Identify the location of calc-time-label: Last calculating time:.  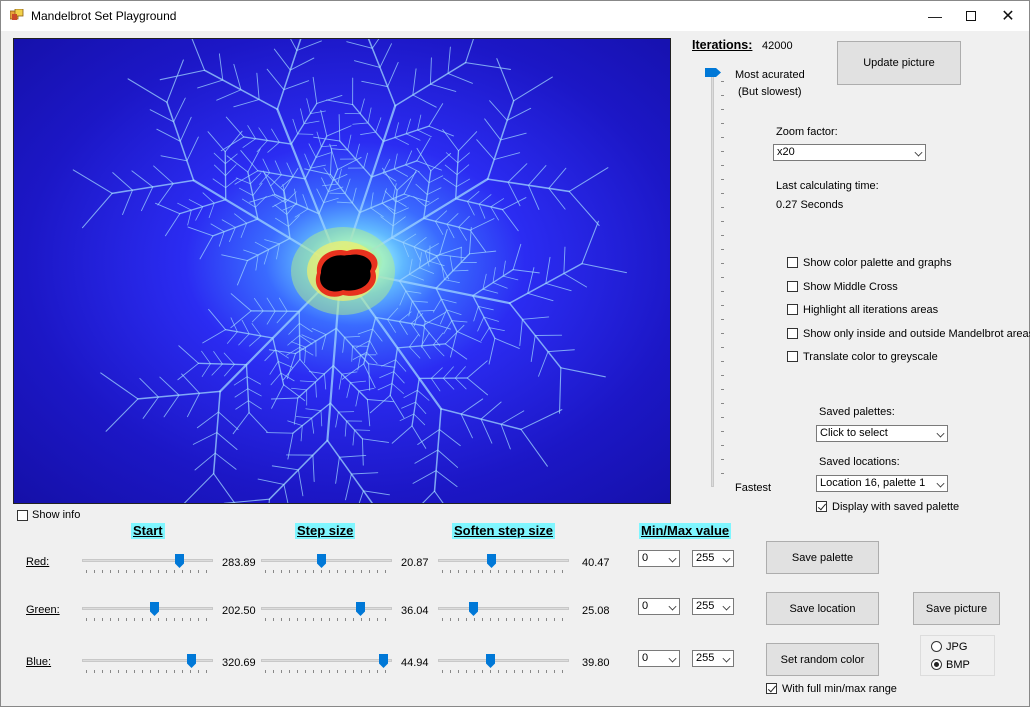
(827, 186).